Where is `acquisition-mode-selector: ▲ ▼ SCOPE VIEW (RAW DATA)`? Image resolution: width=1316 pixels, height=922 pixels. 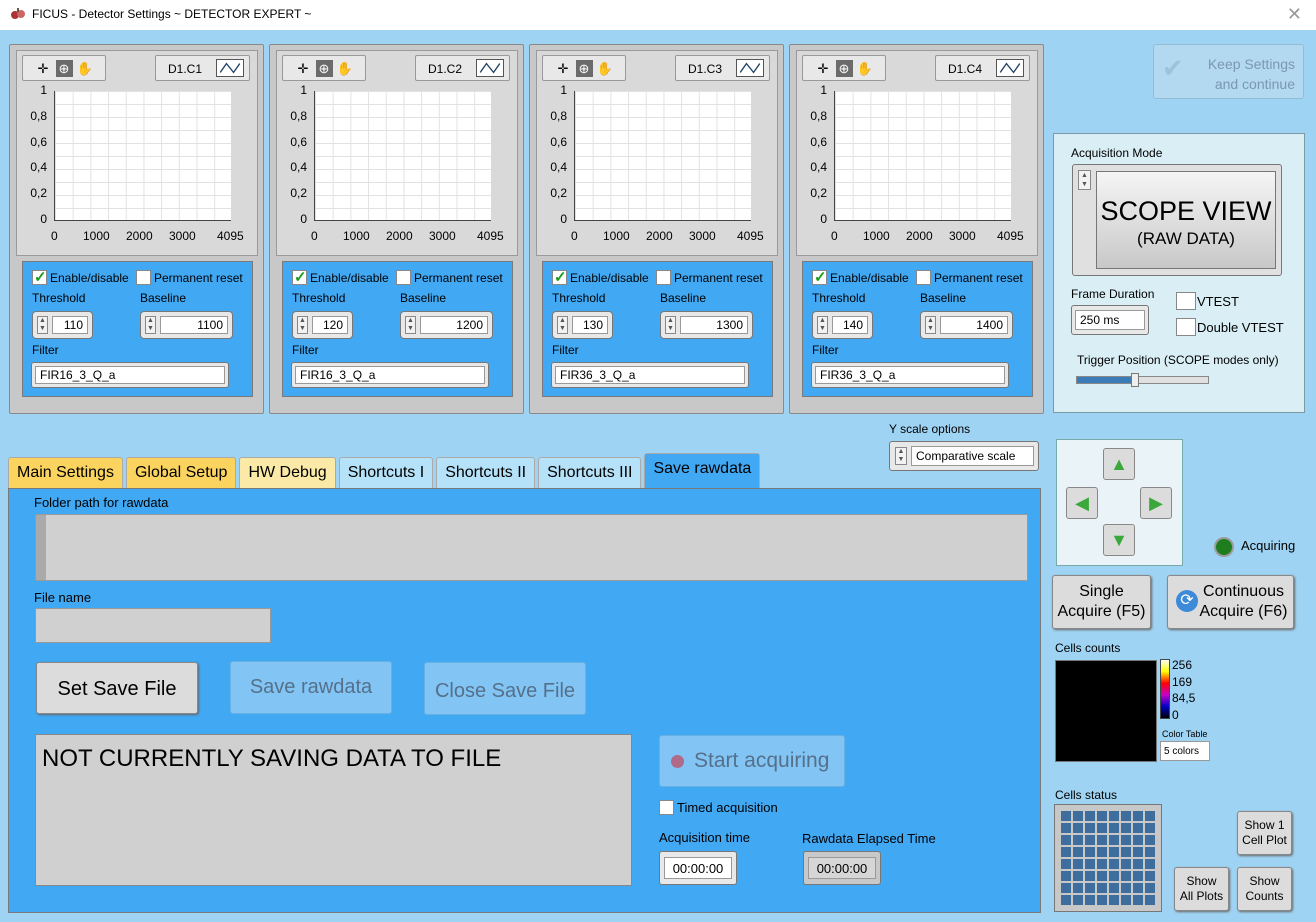
acquisition-mode-selector: ▲ ▼ SCOPE VIEW (RAW DATA) is located at coordinates (1177, 220).